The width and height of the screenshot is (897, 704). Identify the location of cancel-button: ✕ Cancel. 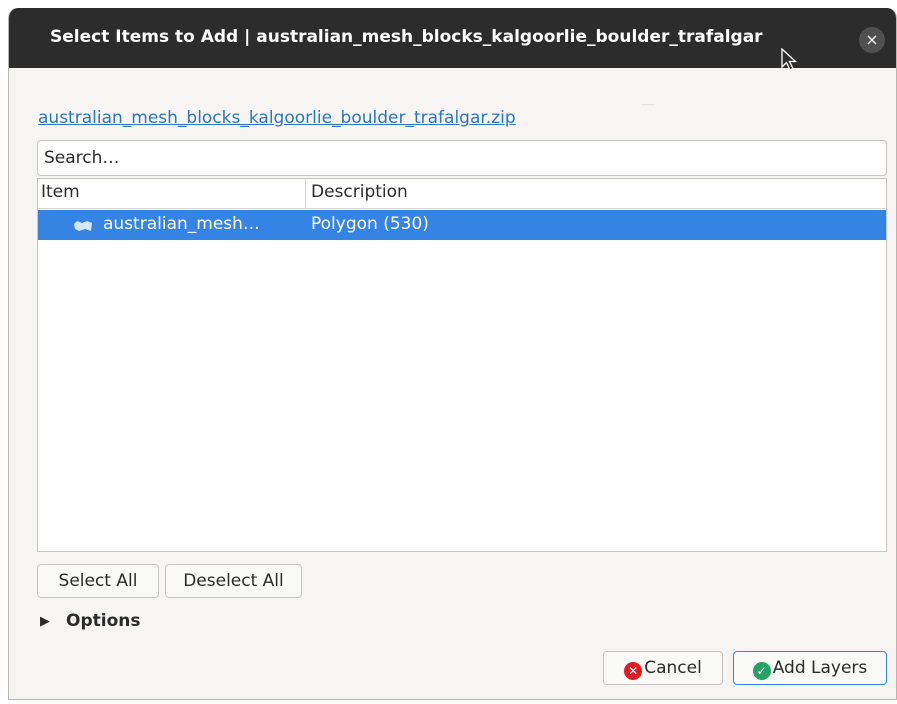
(663, 668).